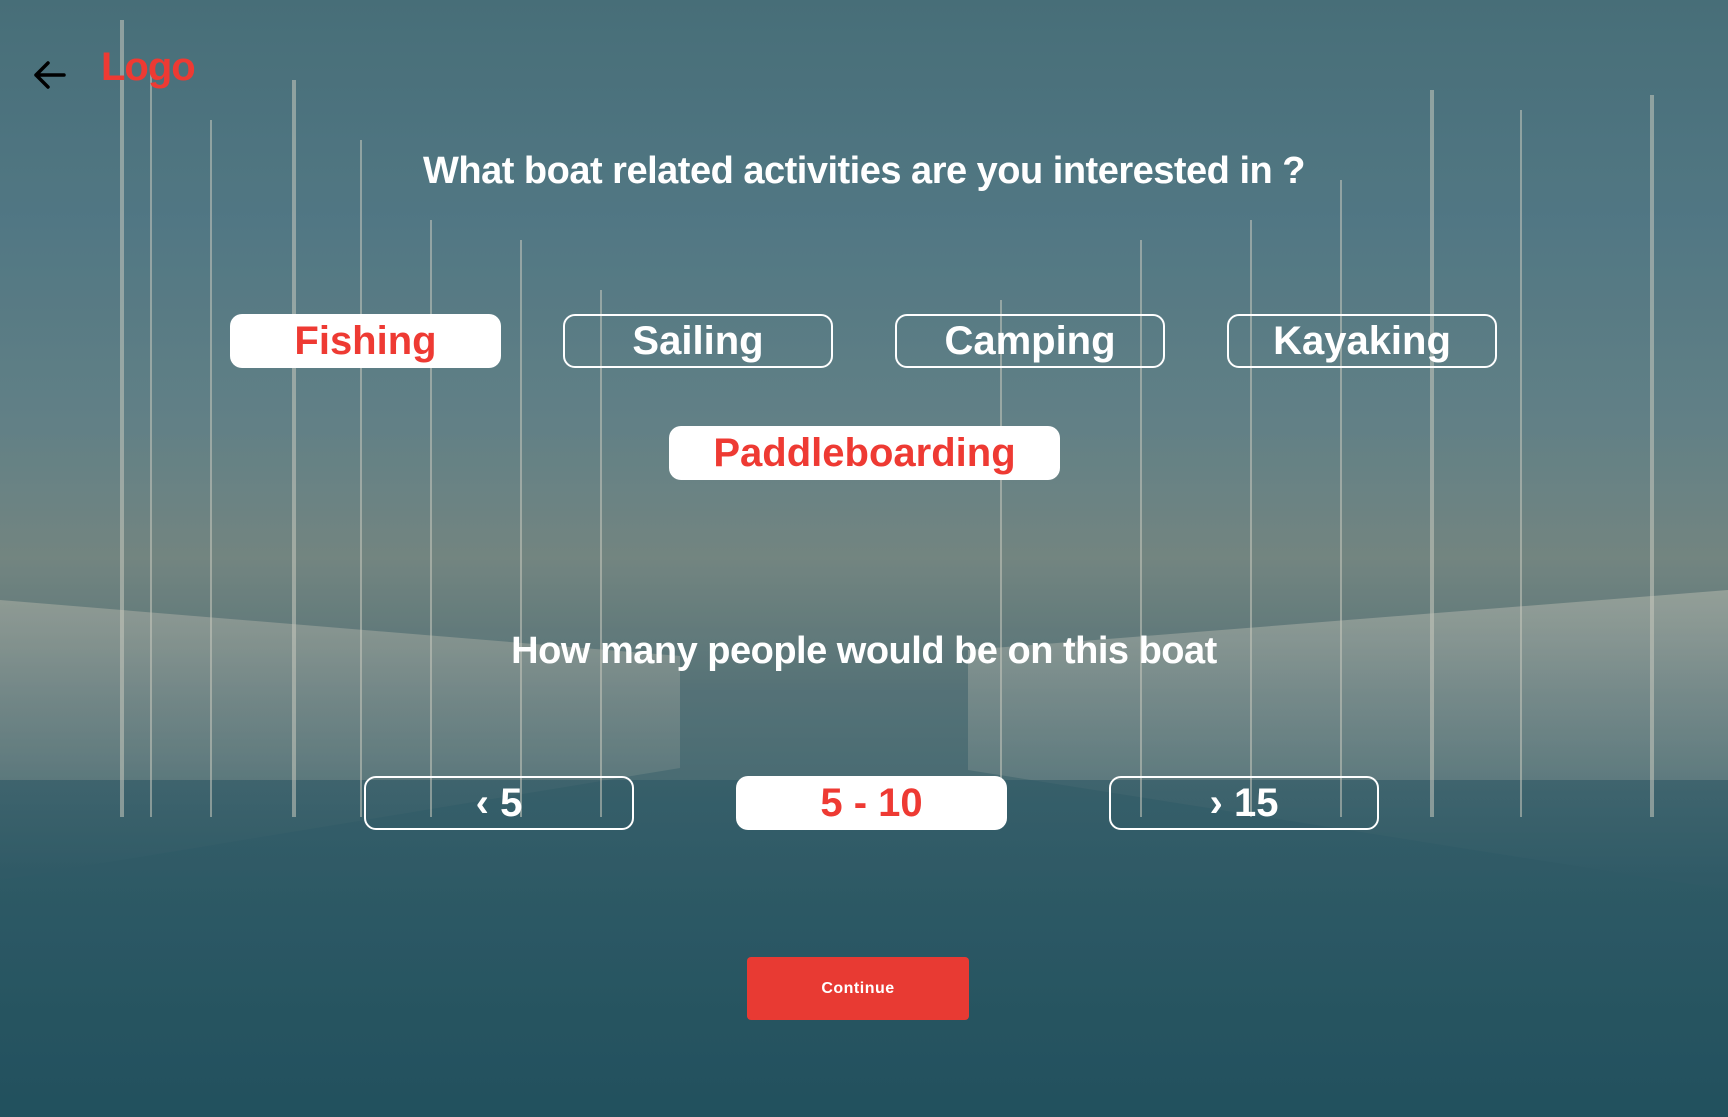  What do you see at coordinates (858, 988) in the screenshot?
I see `continue-button: Continue` at bounding box center [858, 988].